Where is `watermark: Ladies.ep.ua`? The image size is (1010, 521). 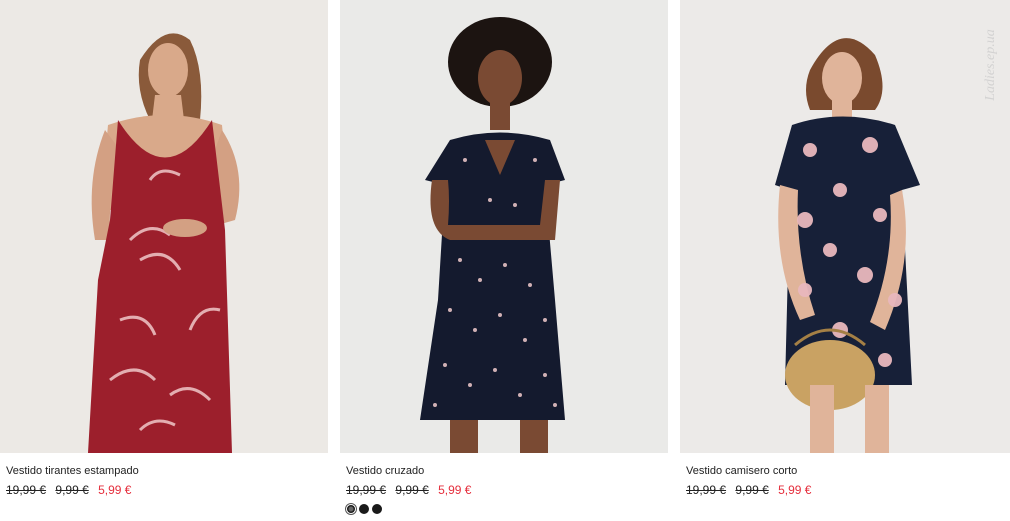 watermark: Ladies.ep.ua is located at coordinates (990, 65).